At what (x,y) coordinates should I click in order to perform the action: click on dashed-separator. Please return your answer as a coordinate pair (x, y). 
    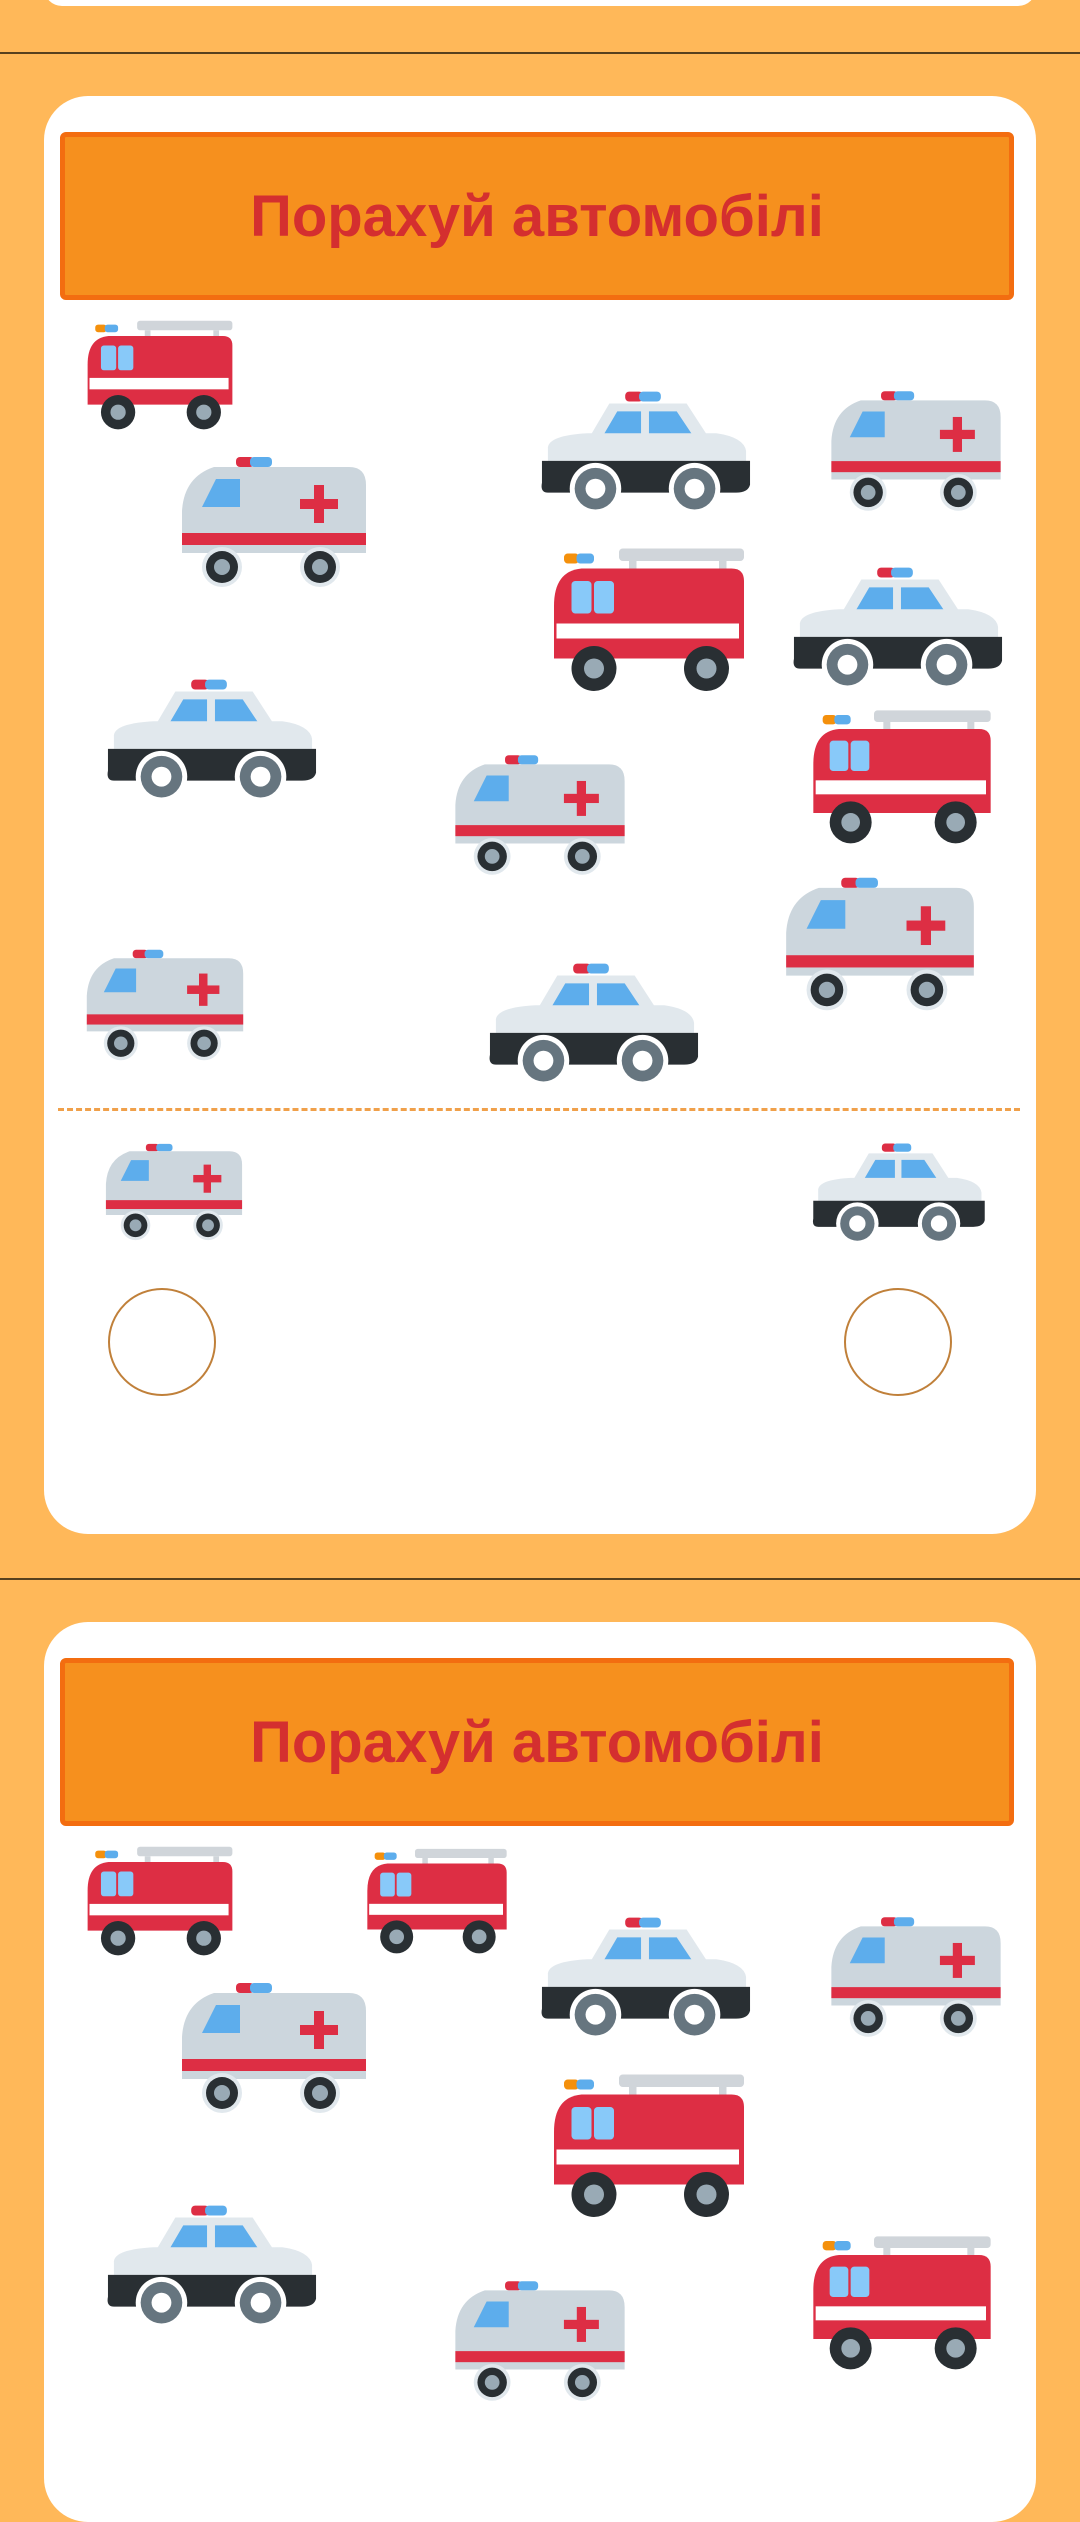
    Looking at the image, I should click on (539, 1109).